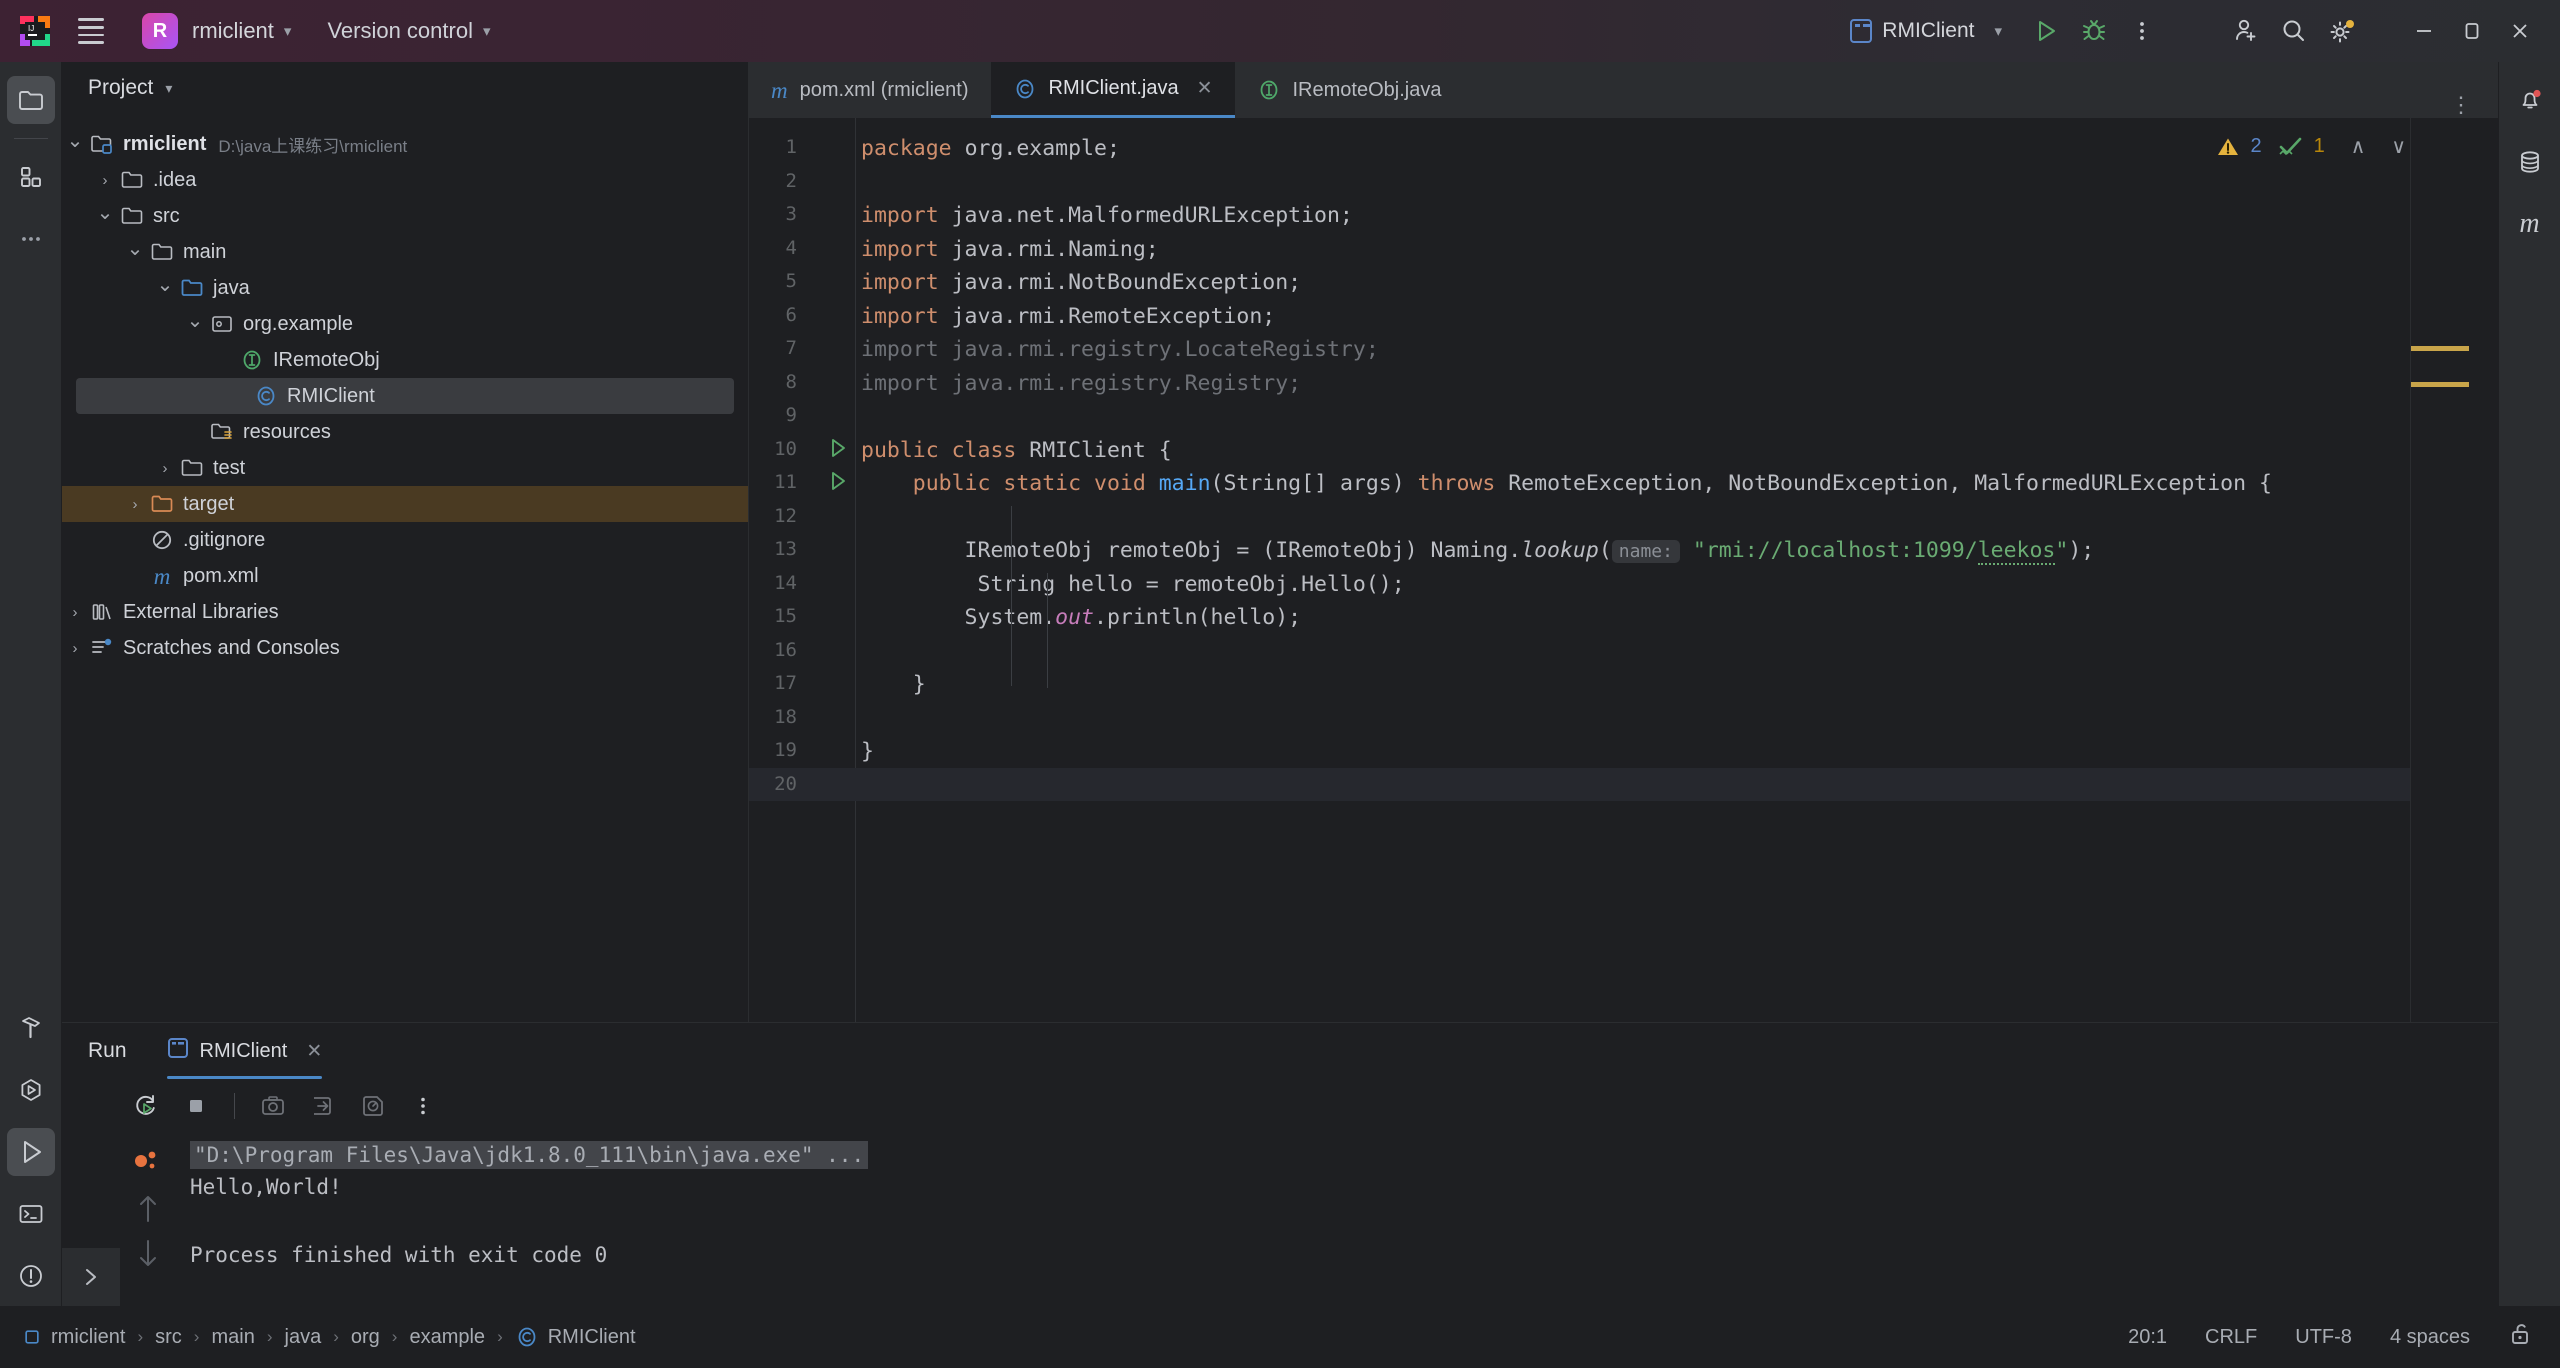 The image size is (2560, 1368). Describe the element at coordinates (2521, 1337) in the screenshot. I see `unlocked-icon` at that location.